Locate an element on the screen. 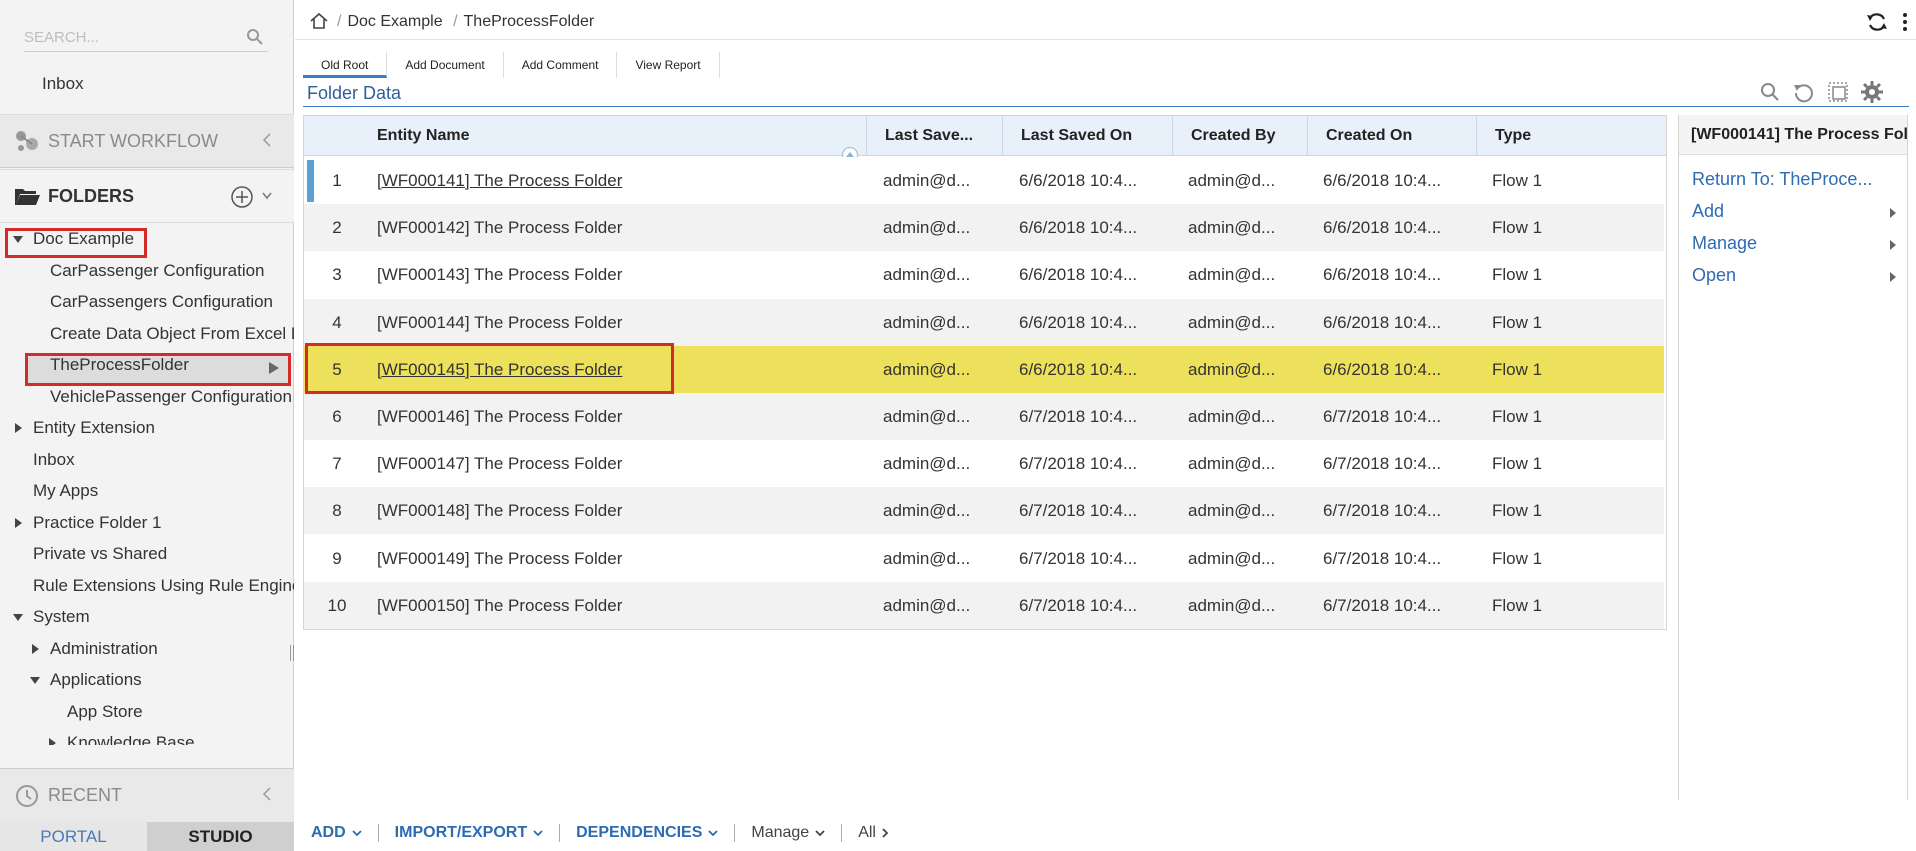  tree-item: Administration is located at coordinates (147, 649).